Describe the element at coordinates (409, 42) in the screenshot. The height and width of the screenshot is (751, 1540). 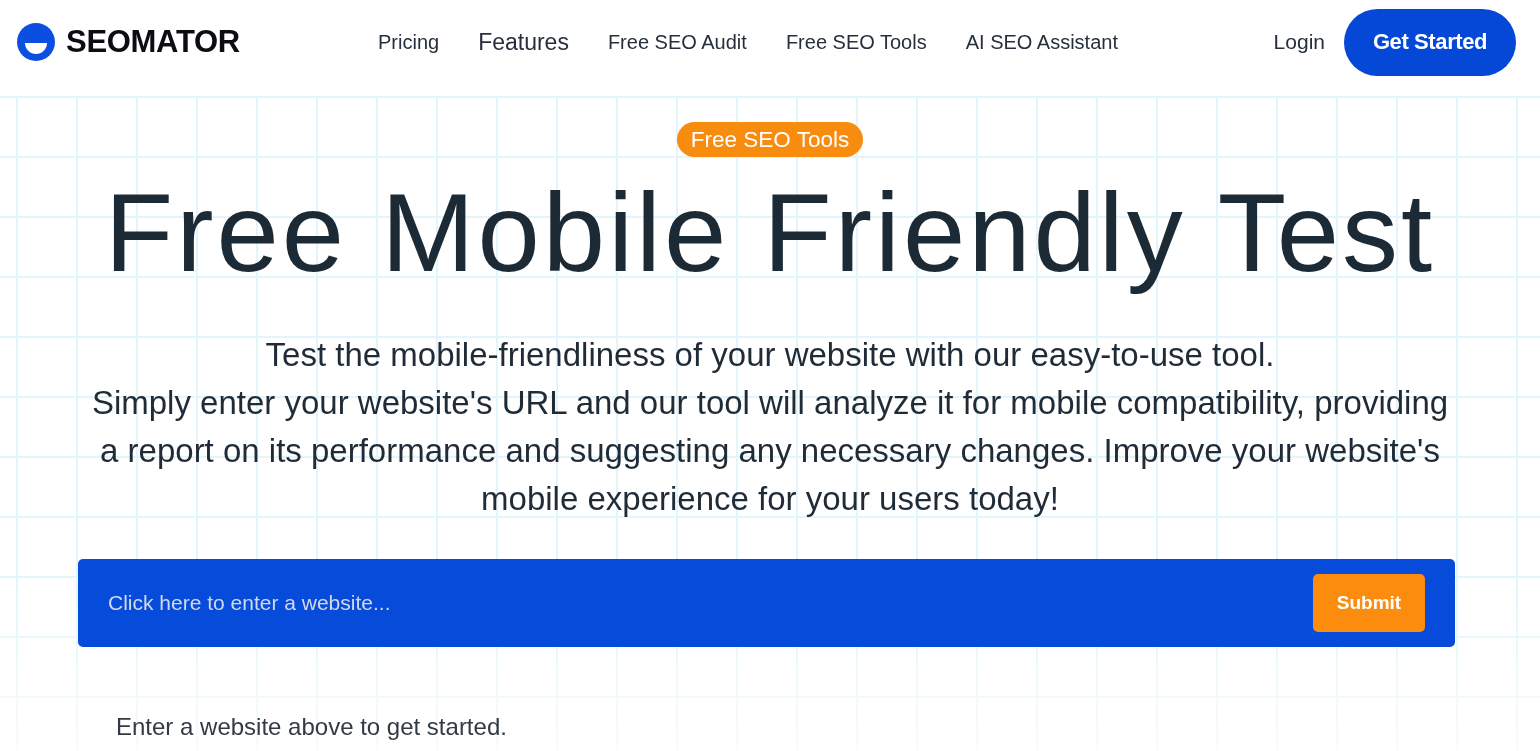
I see `nav-link: Pricing` at that location.